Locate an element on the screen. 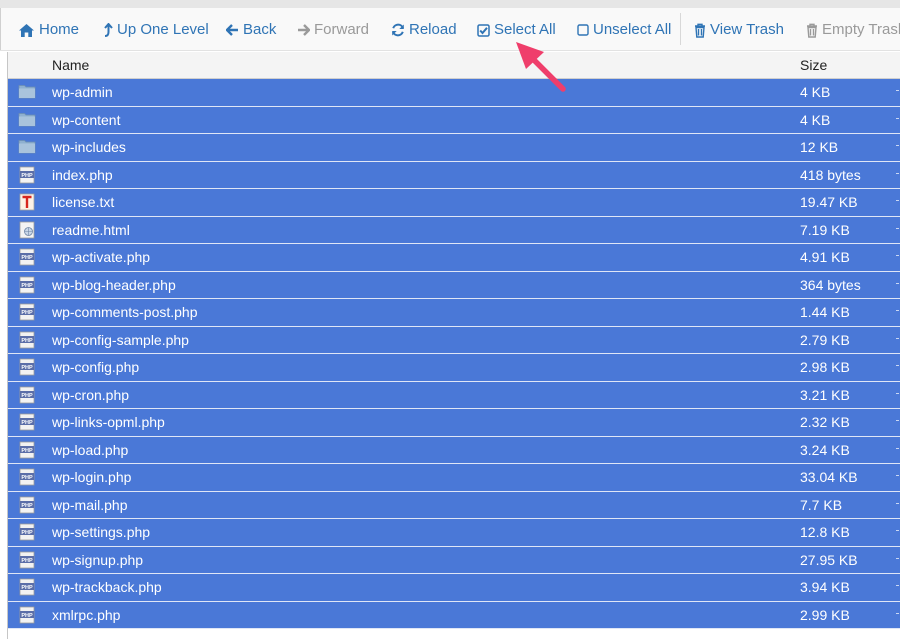 The height and width of the screenshot is (639, 900). file-name: wp-includes is located at coordinates (89, 147).